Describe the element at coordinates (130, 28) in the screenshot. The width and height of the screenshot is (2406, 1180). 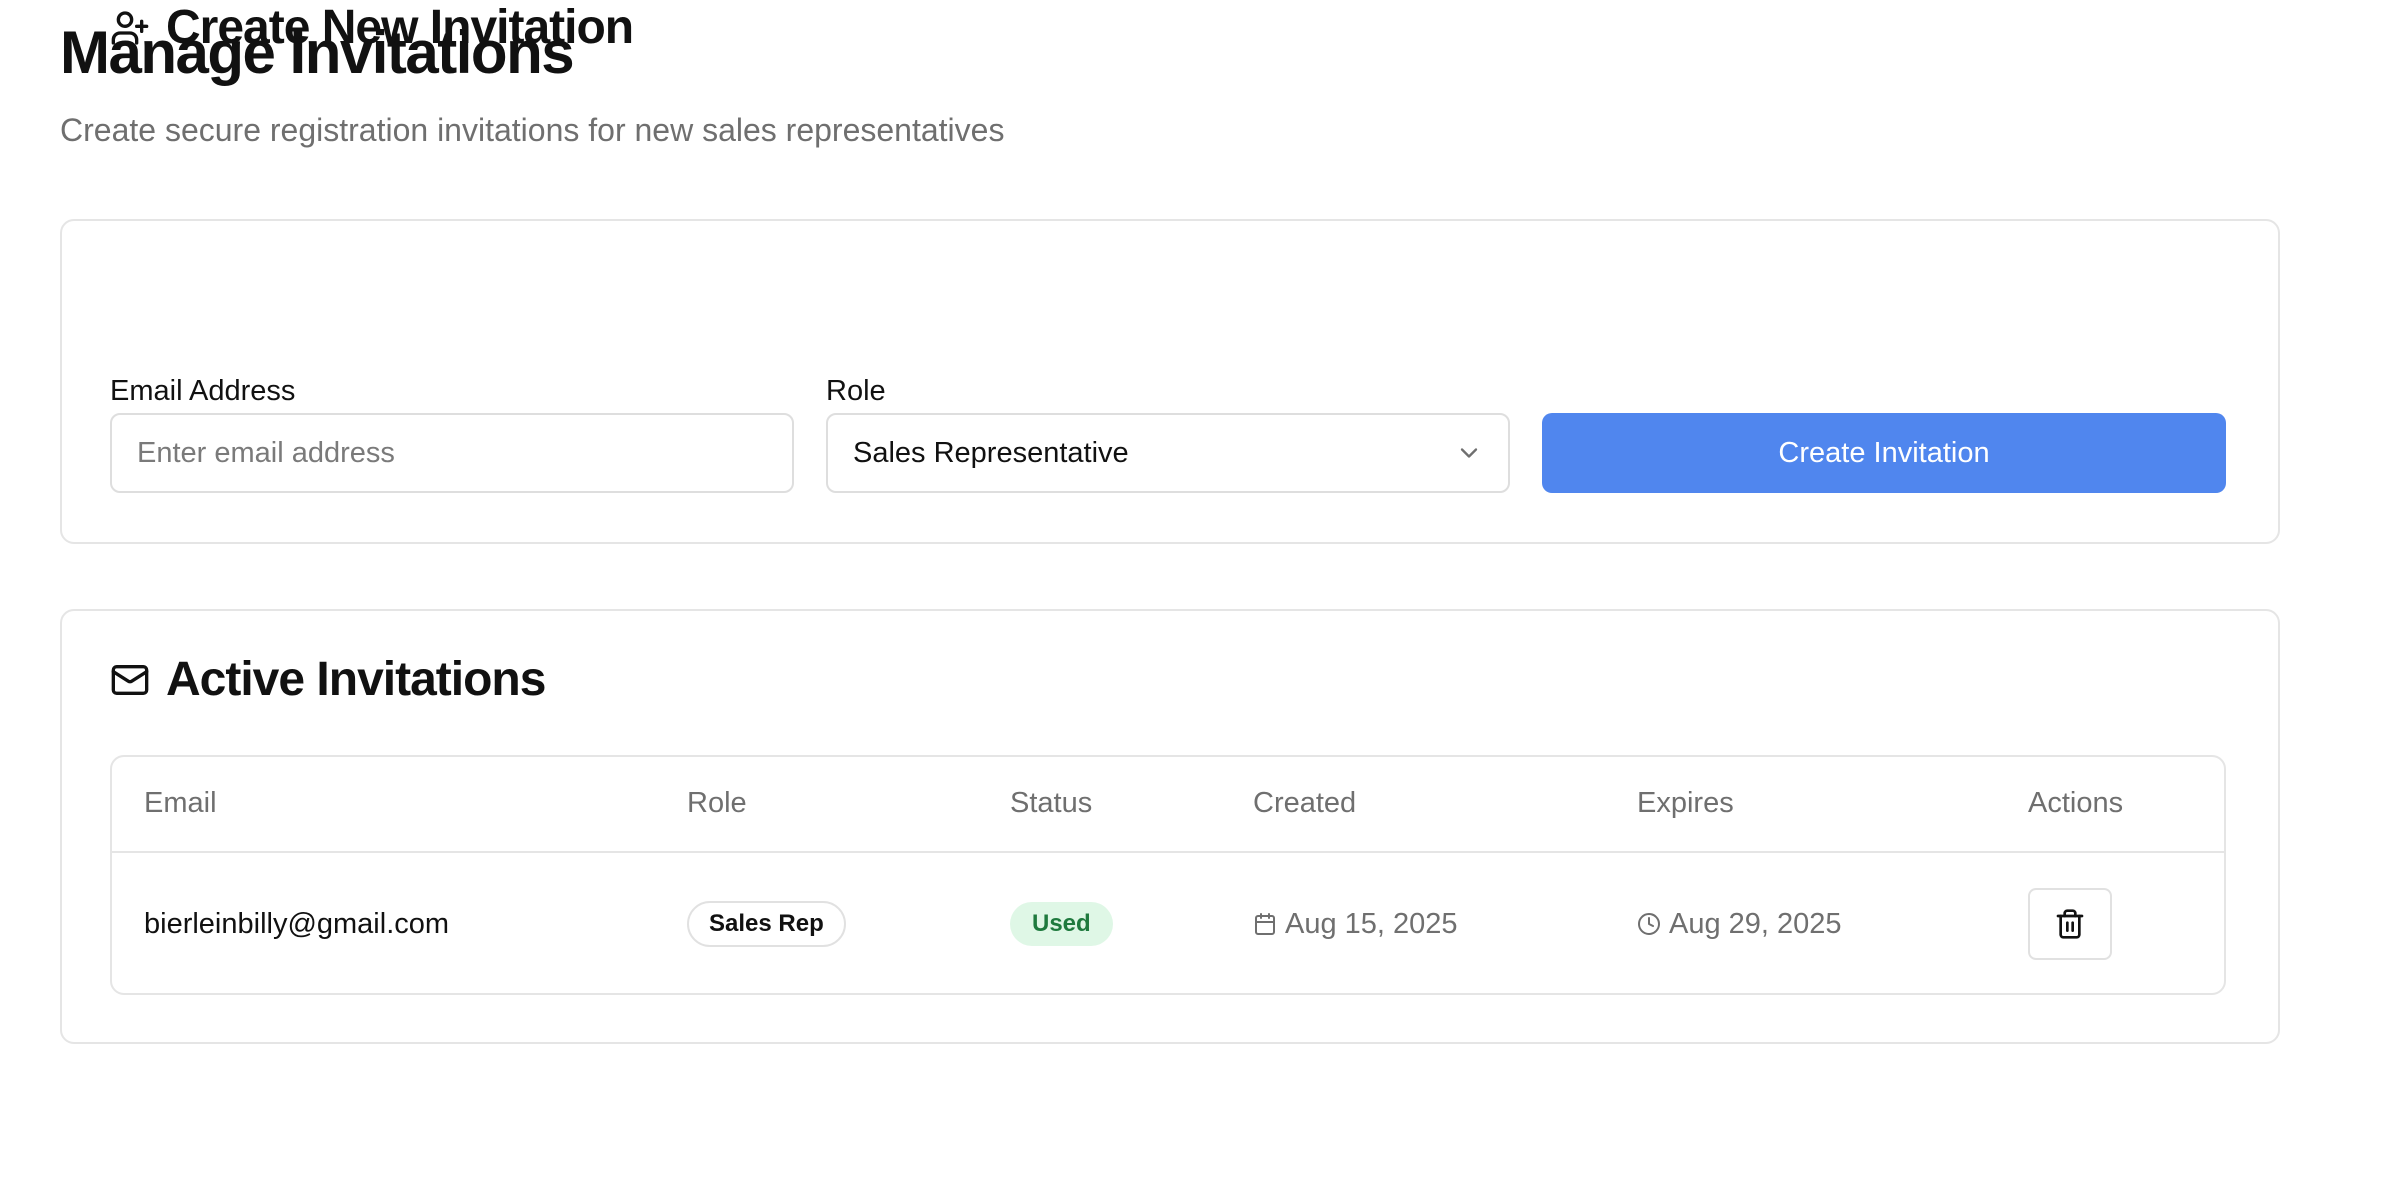
I see `user-plus-icon` at that location.